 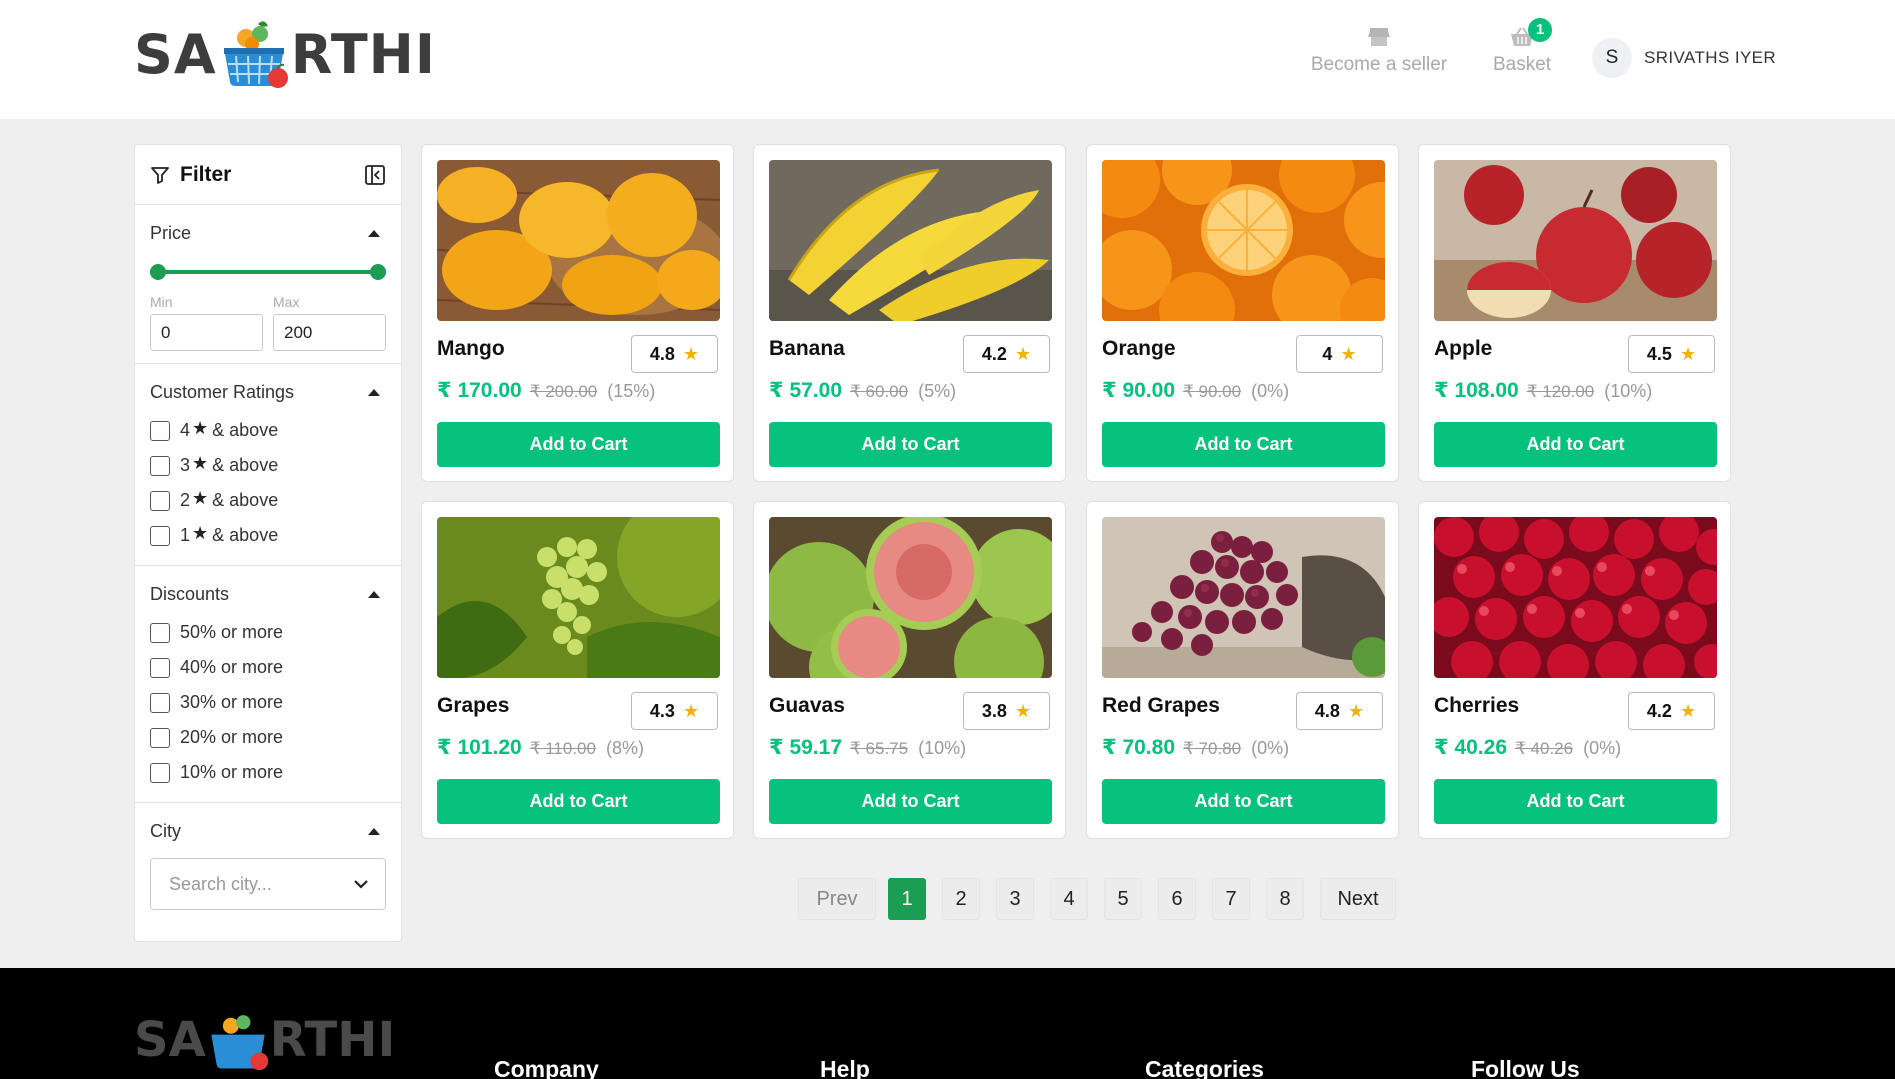 I want to click on rating-number: 1, so click(x=185, y=535).